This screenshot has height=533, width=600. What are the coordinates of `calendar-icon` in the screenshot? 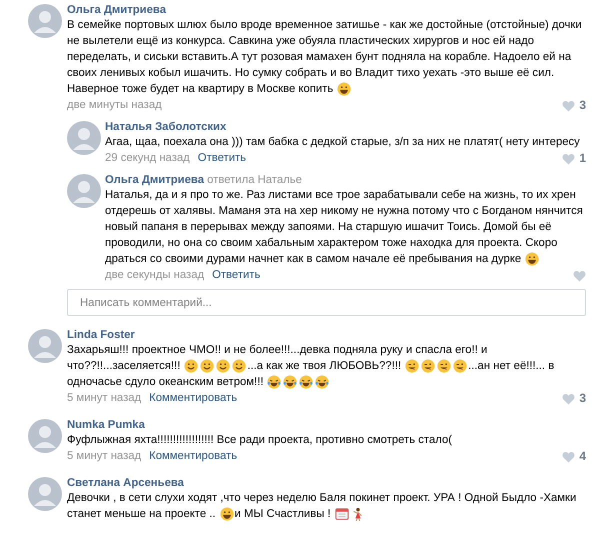 It's located at (341, 514).